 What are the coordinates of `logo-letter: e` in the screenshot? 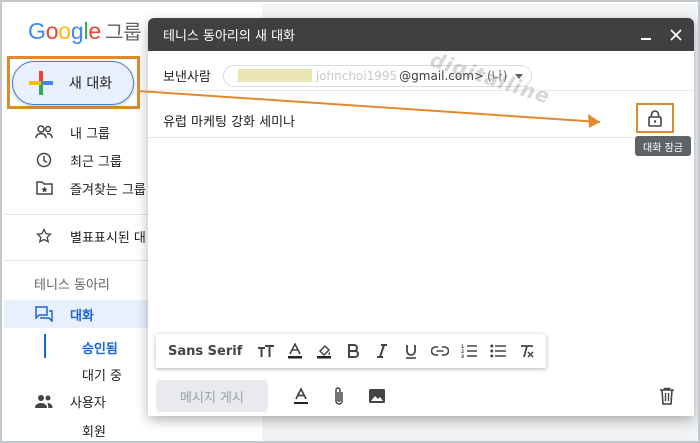 It's located at (94, 31).